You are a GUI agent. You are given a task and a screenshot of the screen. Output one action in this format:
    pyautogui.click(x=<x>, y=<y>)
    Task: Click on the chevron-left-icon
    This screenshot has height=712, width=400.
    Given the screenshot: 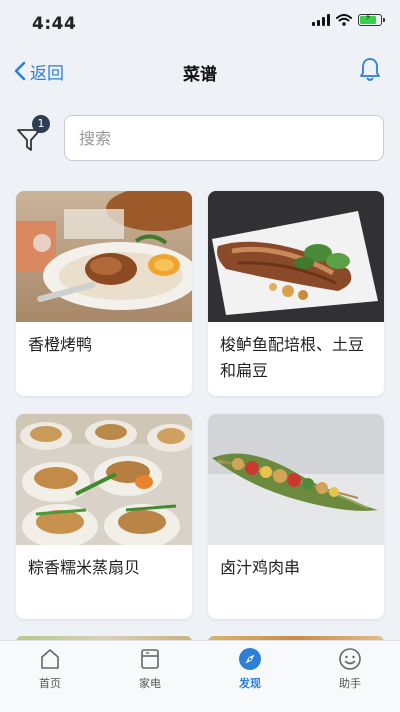 What is the action you would take?
    pyautogui.click(x=20, y=71)
    